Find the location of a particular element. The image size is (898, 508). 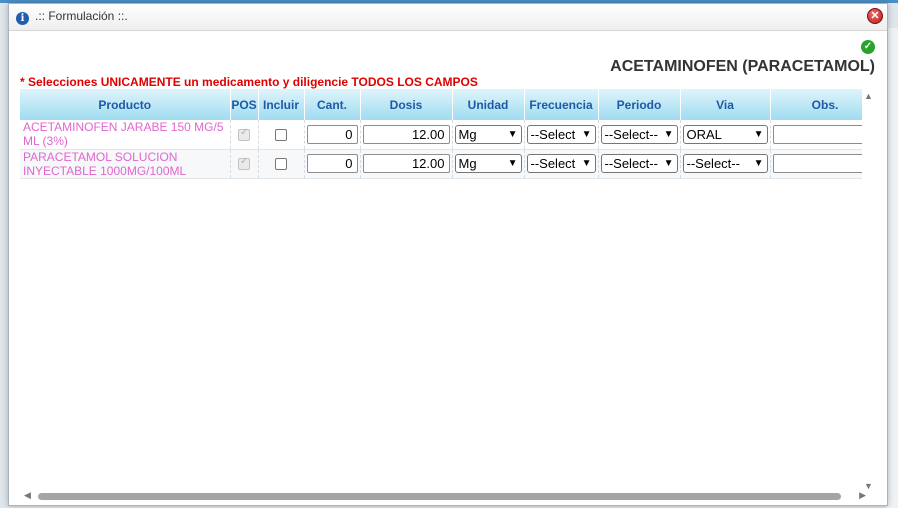

column-header-frecuencia: Frecuencia is located at coordinates (561, 104).